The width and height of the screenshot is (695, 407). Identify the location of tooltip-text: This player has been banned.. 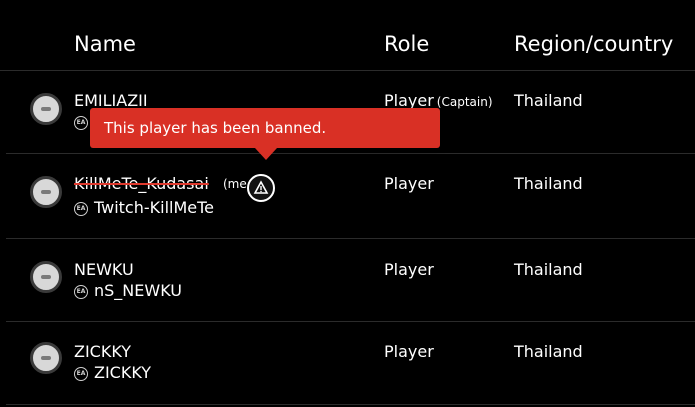
(215, 128).